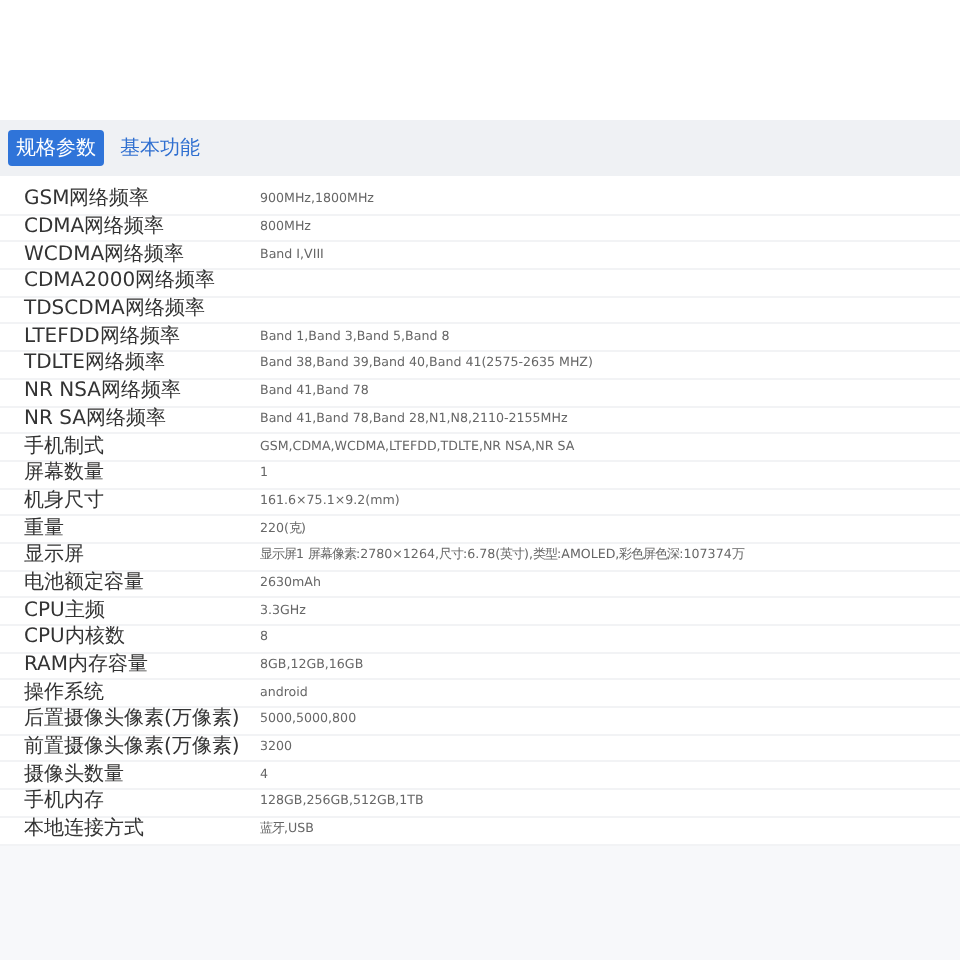 This screenshot has height=960, width=960. I want to click on spec-label: 本地连接方式, so click(84, 830).